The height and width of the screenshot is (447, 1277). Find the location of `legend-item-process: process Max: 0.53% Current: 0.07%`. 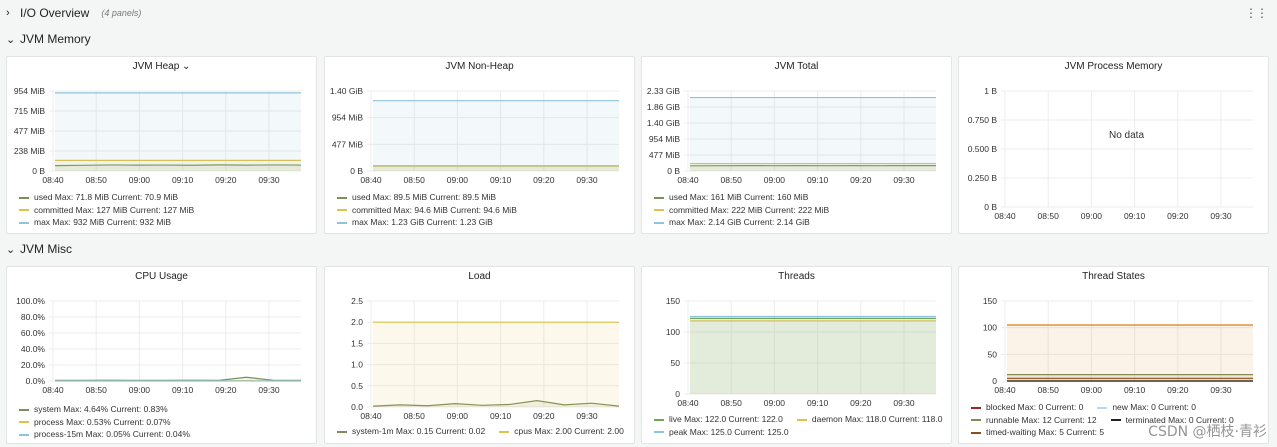

legend-item-process: process Max: 0.53% Current: 0.07% is located at coordinates (95, 422).